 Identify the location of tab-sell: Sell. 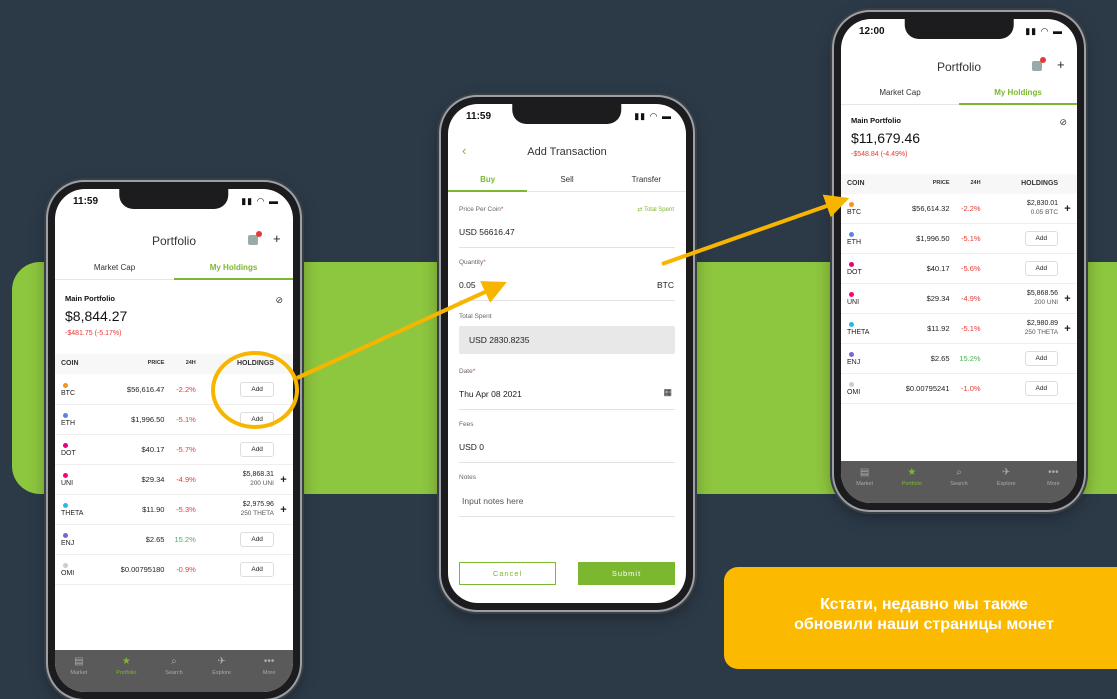
(567, 183).